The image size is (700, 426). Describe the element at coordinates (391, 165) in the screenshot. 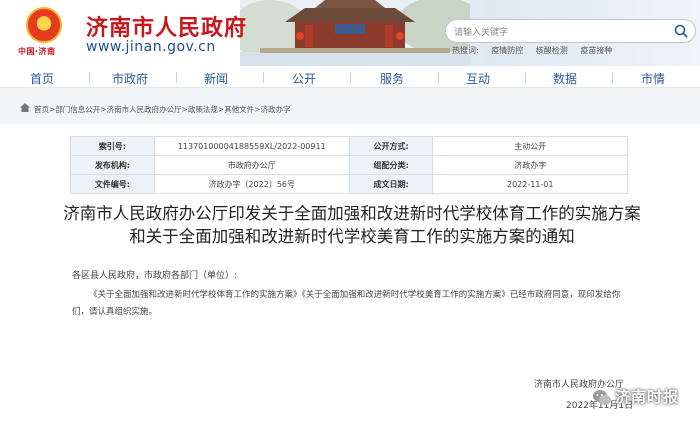

I see `info-key: 组配分类:` at that location.